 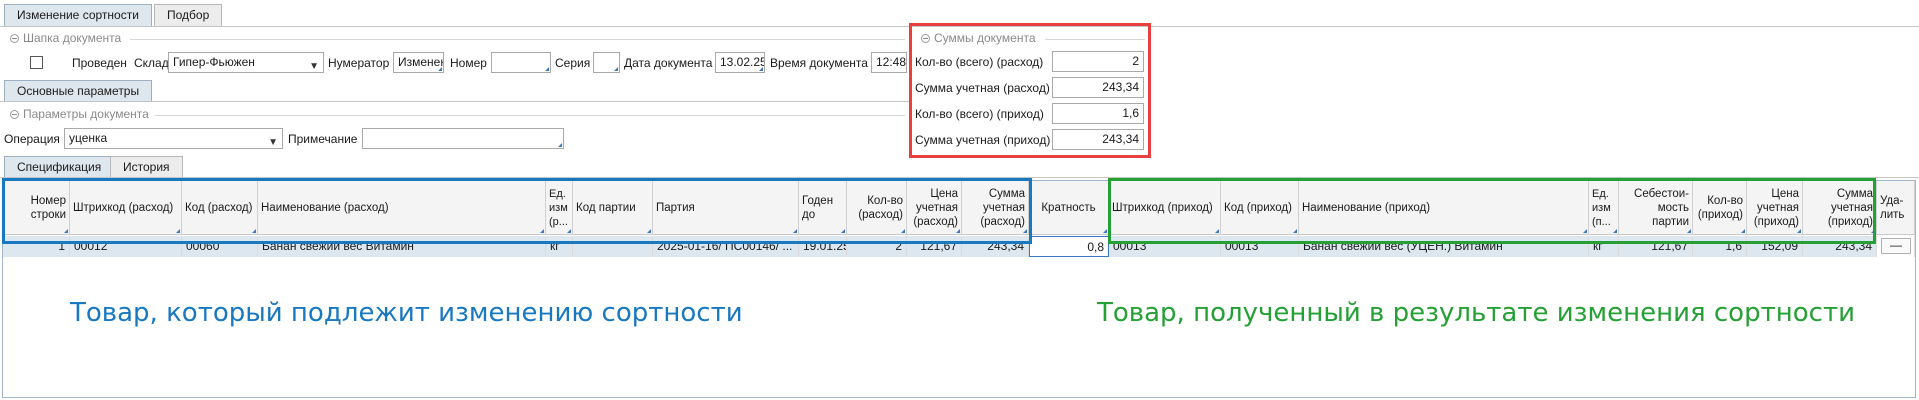 What do you see at coordinates (36, 62) in the screenshot?
I see `posted-checkbox` at bounding box center [36, 62].